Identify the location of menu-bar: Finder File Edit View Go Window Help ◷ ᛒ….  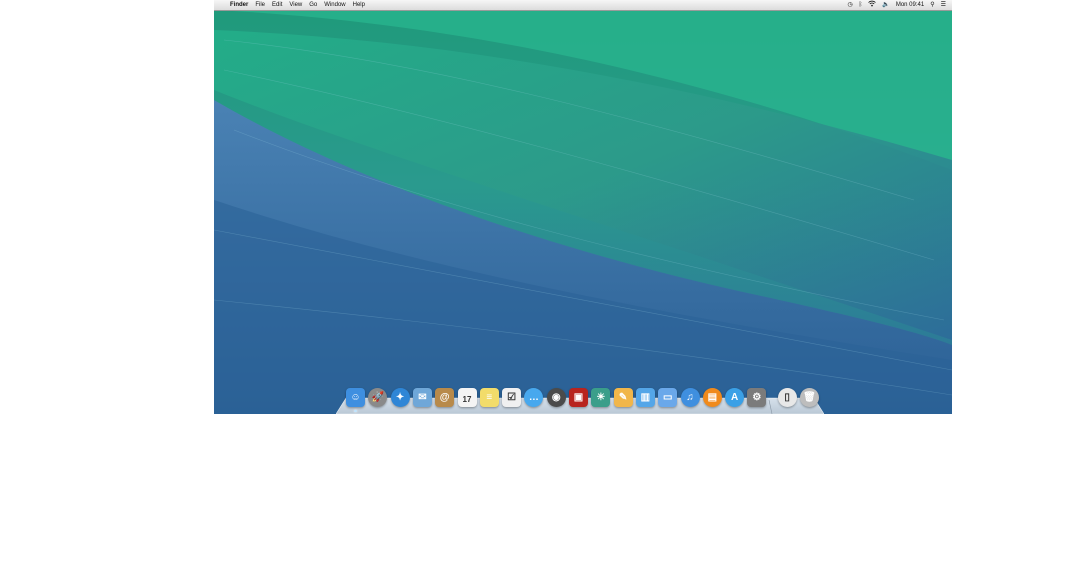
(583, 5).